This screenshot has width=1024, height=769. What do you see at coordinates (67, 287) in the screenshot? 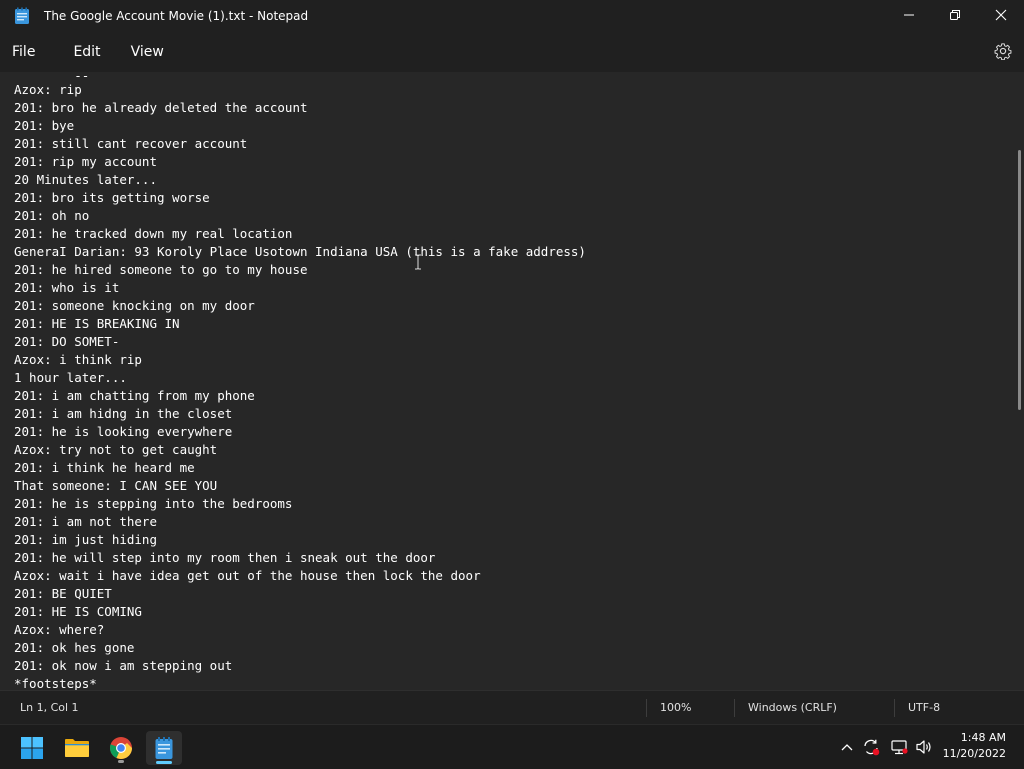
I see `text-line: 201: who is it` at bounding box center [67, 287].